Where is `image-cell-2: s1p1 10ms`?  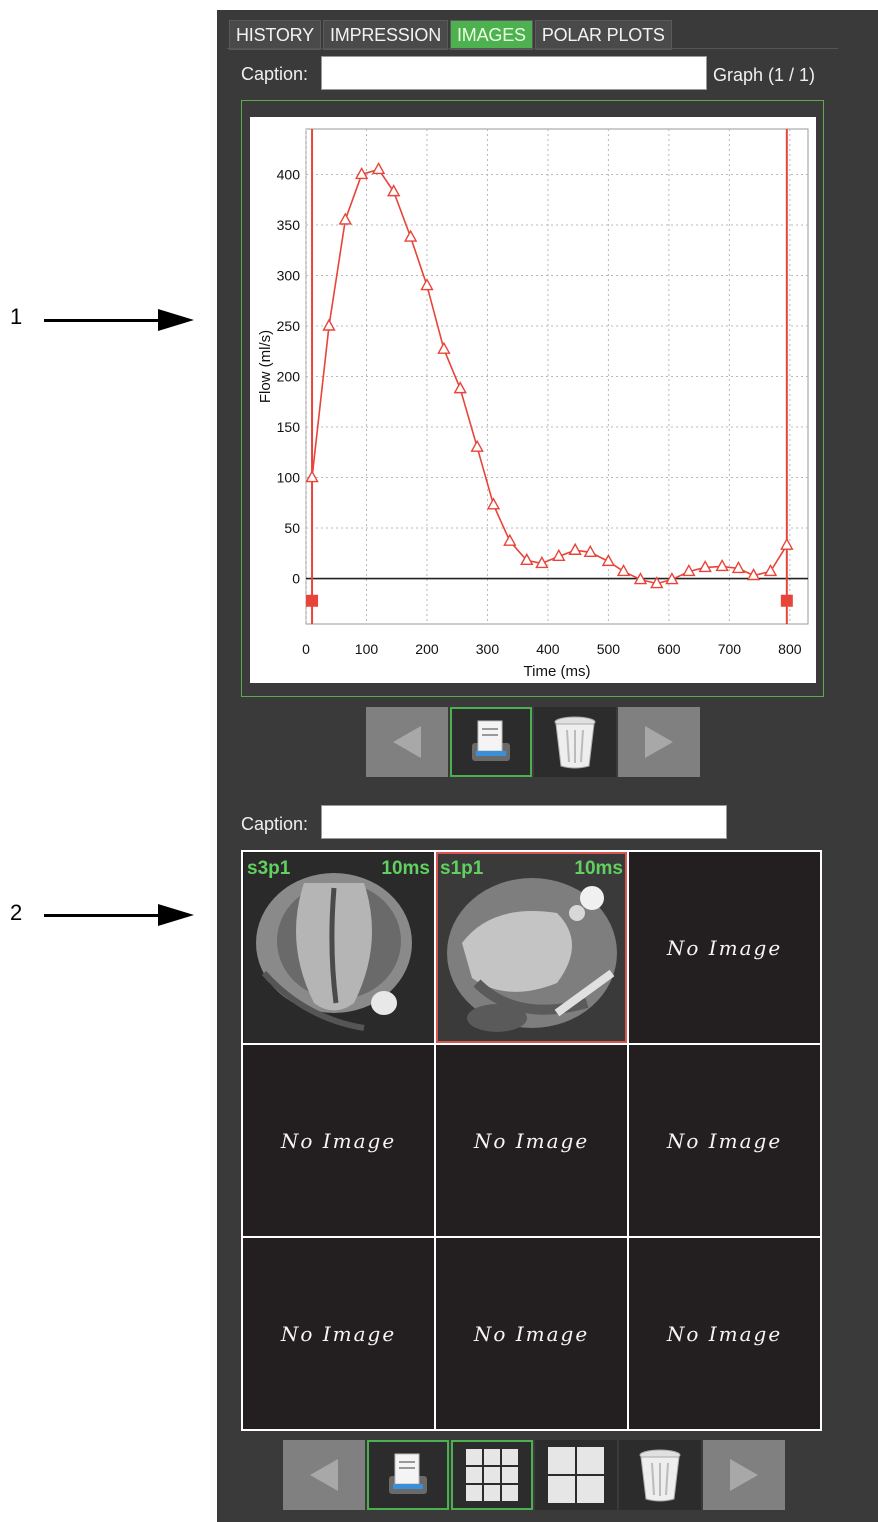
image-cell-2: s1p1 10ms is located at coordinates (531, 947).